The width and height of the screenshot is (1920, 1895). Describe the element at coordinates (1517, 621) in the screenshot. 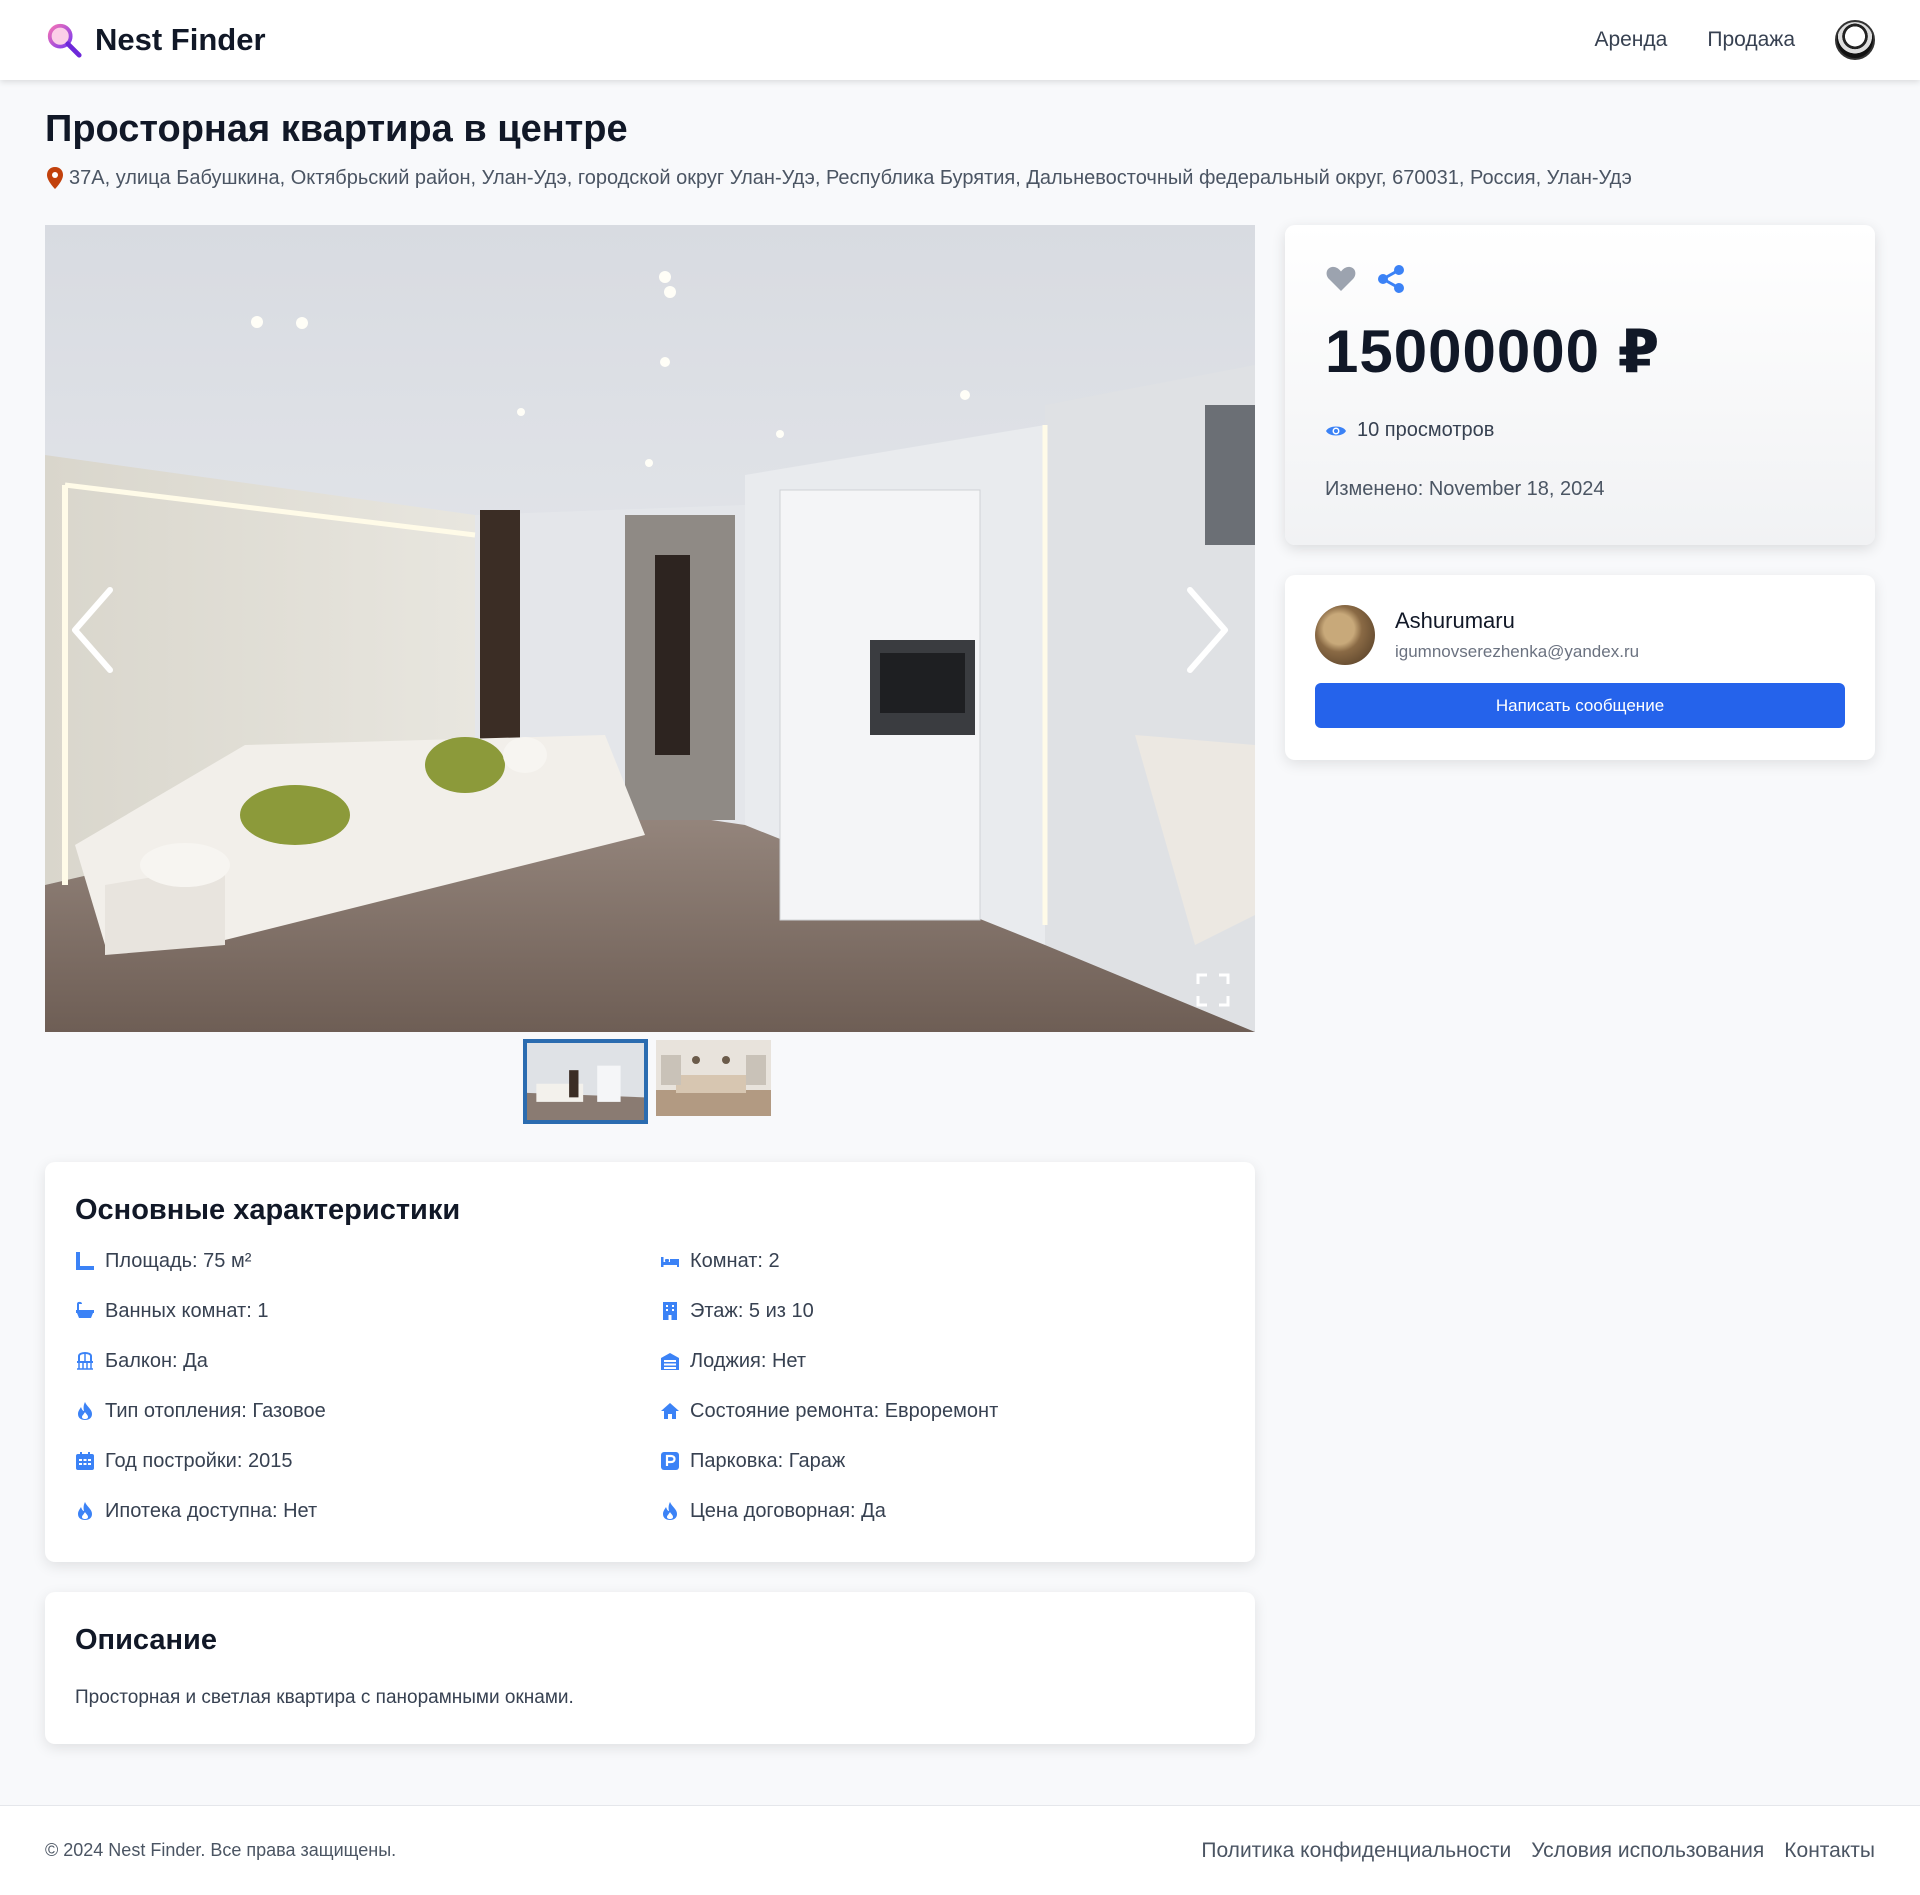

I see `seller-name: Ashurumaru` at that location.